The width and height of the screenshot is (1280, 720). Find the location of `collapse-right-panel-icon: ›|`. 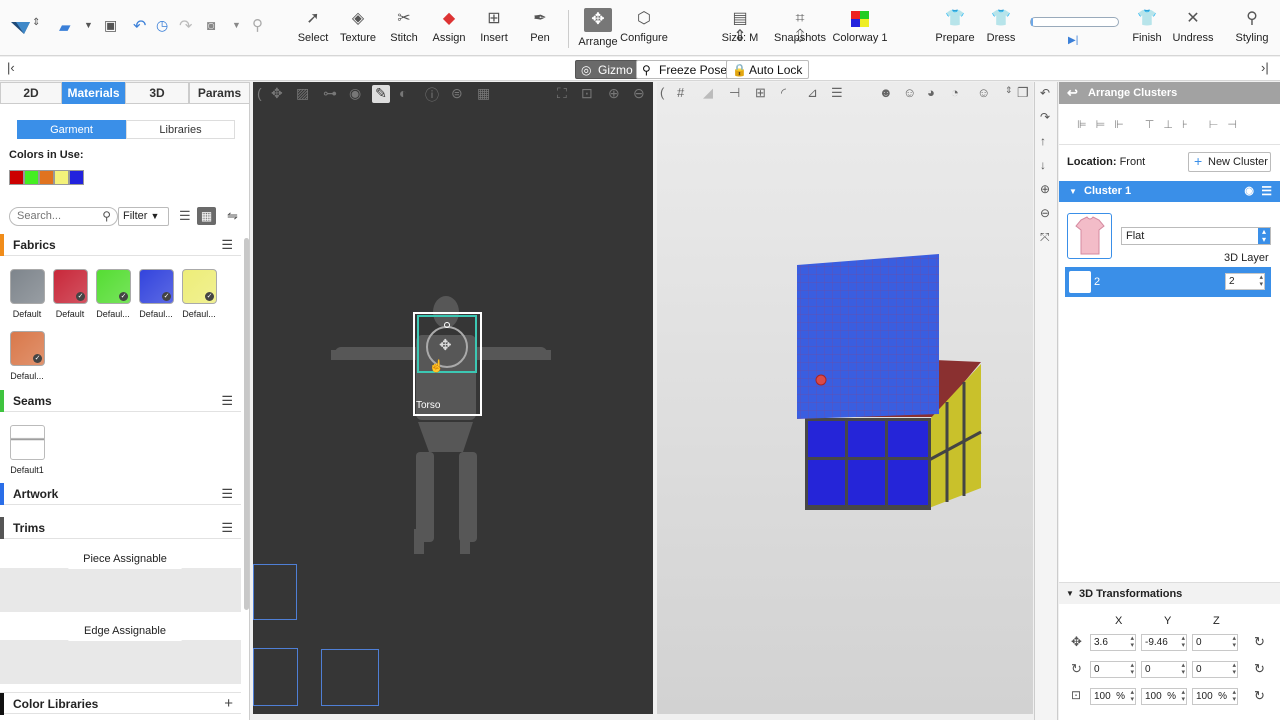

collapse-right-panel-icon: ›| is located at coordinates (1265, 67).